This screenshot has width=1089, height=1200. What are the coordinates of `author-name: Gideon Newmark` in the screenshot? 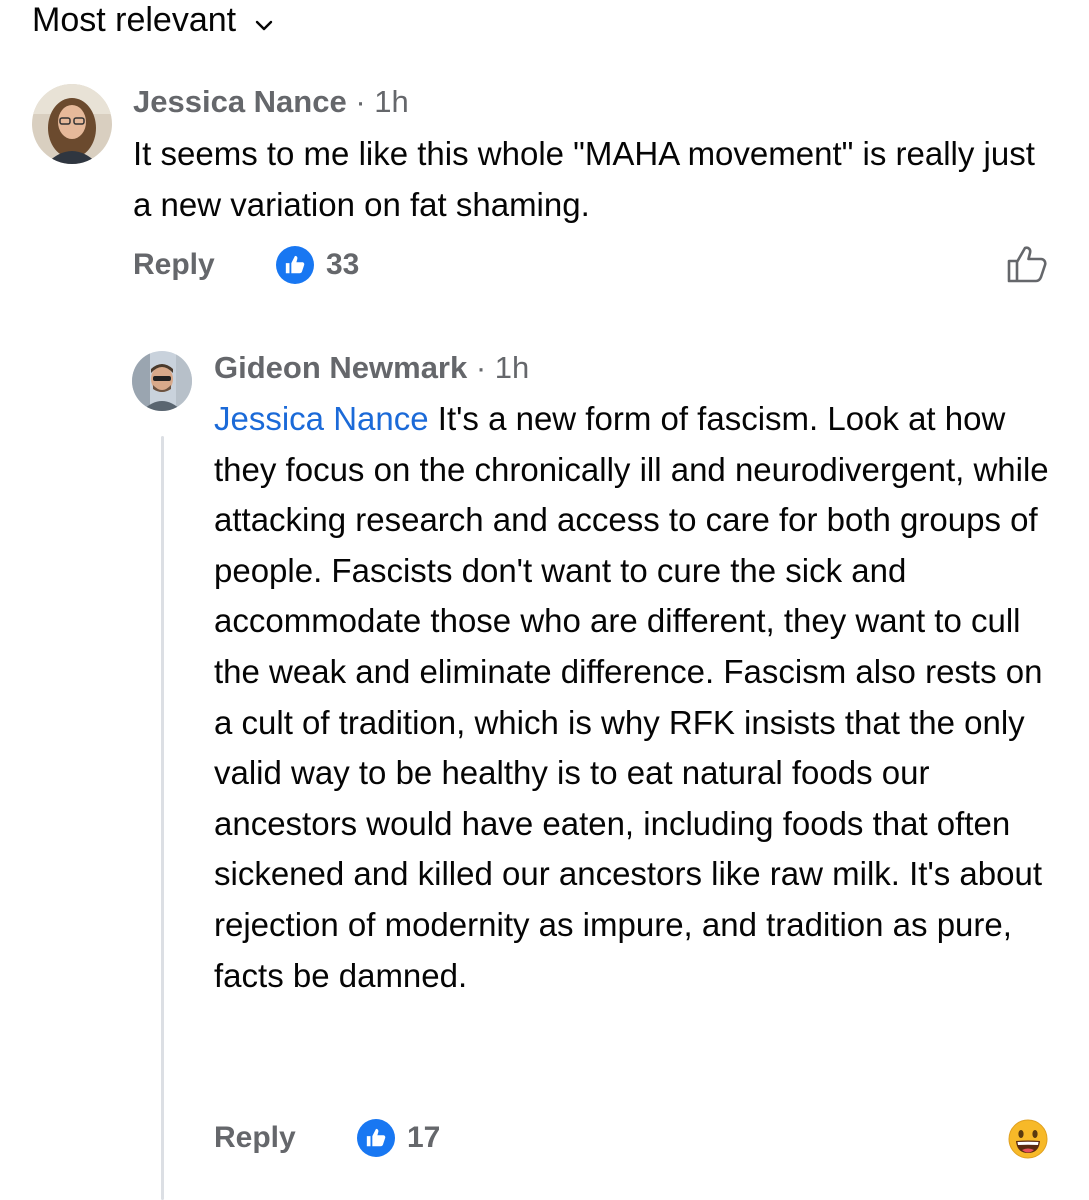 It's located at (340, 367).